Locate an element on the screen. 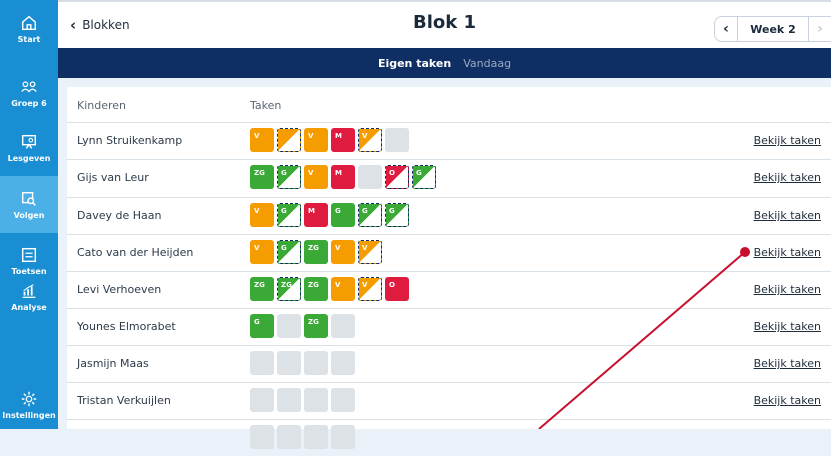 The height and width of the screenshot is (456, 831). test-icon is located at coordinates (29, 254).